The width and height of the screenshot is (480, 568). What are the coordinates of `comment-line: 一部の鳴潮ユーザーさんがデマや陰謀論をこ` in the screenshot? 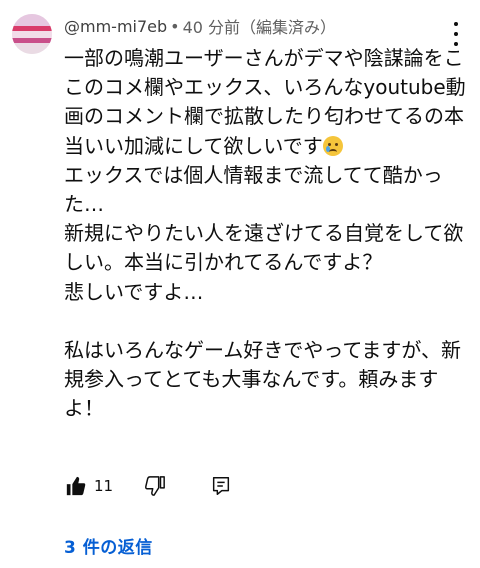 It's located at (264, 58).